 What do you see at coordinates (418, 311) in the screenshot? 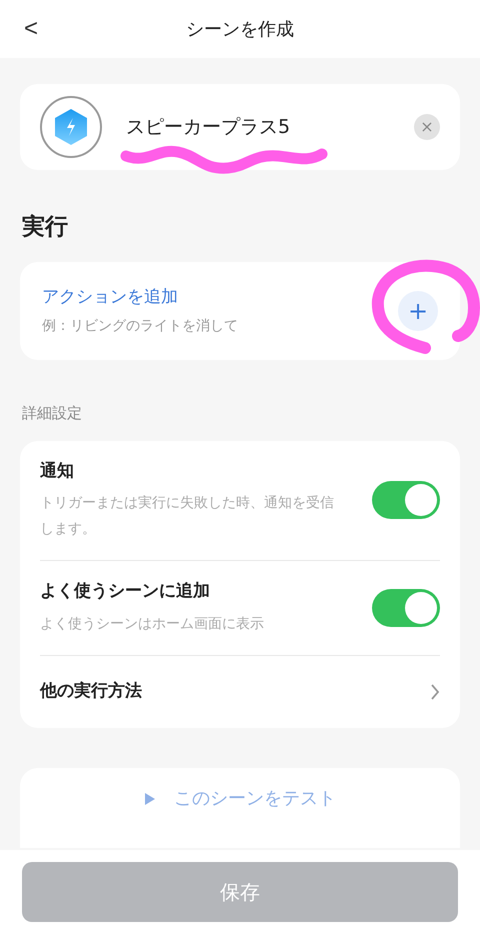
I see `add-button: +` at bounding box center [418, 311].